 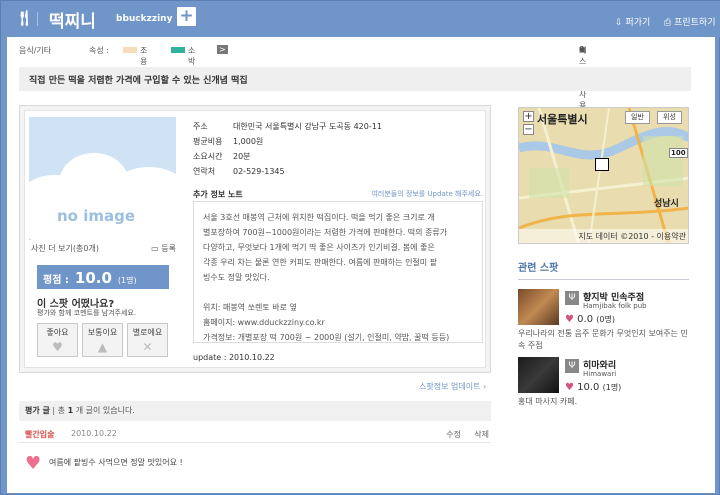 I want to click on info-row: 소요시간 20분, so click(x=222, y=156).